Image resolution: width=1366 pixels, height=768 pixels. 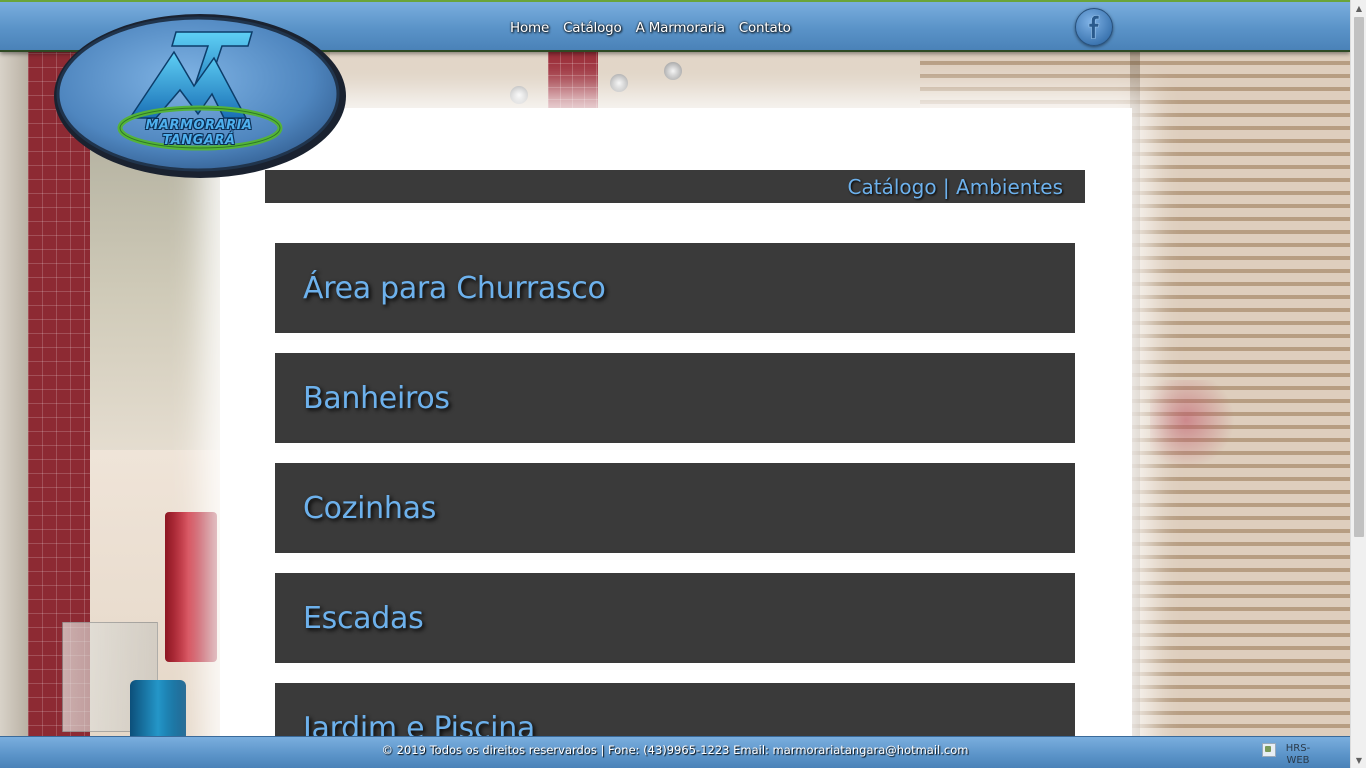 What do you see at coordinates (199, 140) in the screenshot?
I see `logo-text-line2: TANGARÁ` at bounding box center [199, 140].